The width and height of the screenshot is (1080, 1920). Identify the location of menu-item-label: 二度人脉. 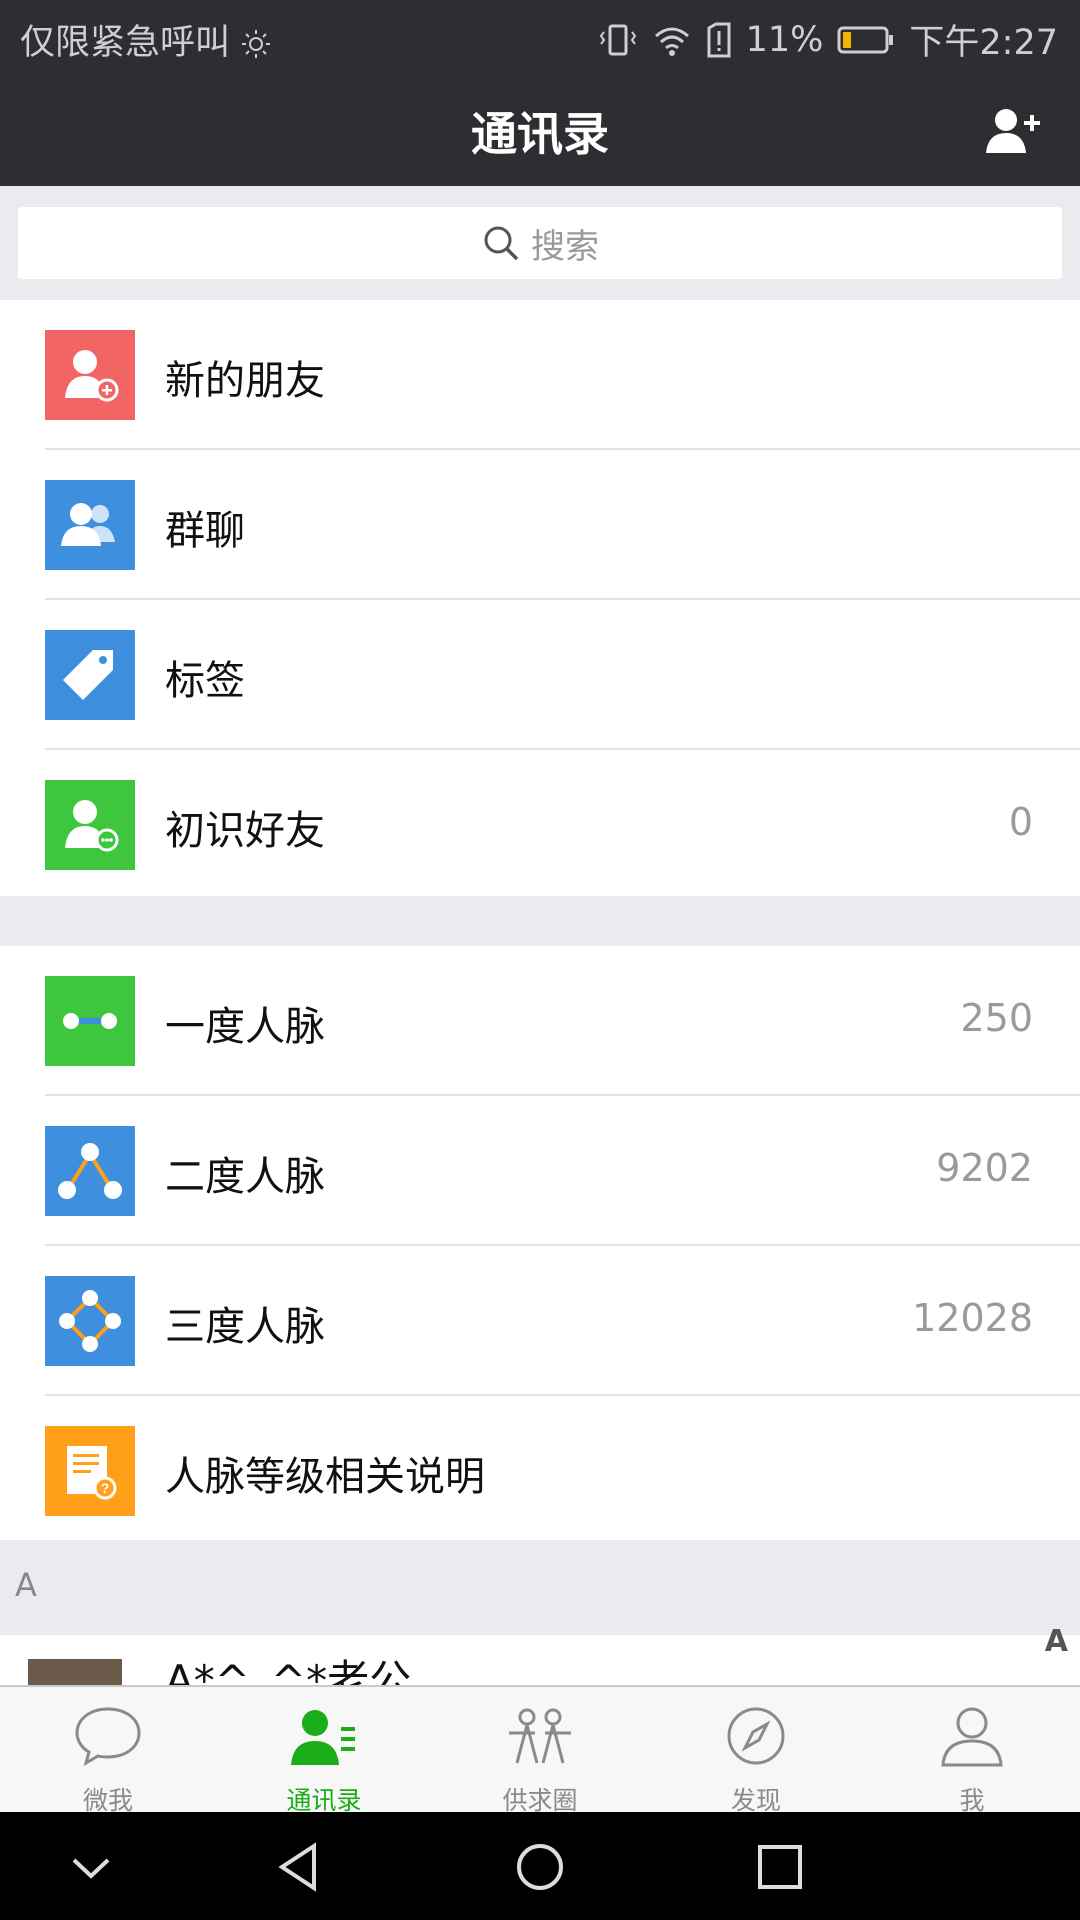
(245, 1177).